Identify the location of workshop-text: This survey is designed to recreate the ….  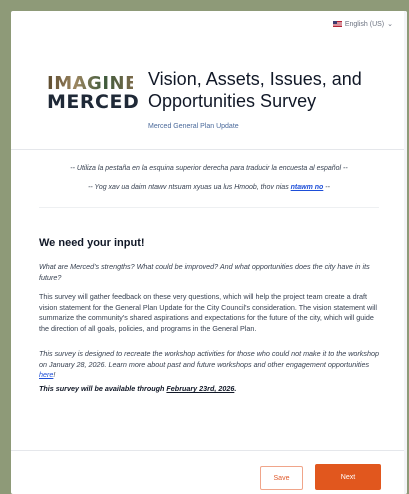
(209, 359).